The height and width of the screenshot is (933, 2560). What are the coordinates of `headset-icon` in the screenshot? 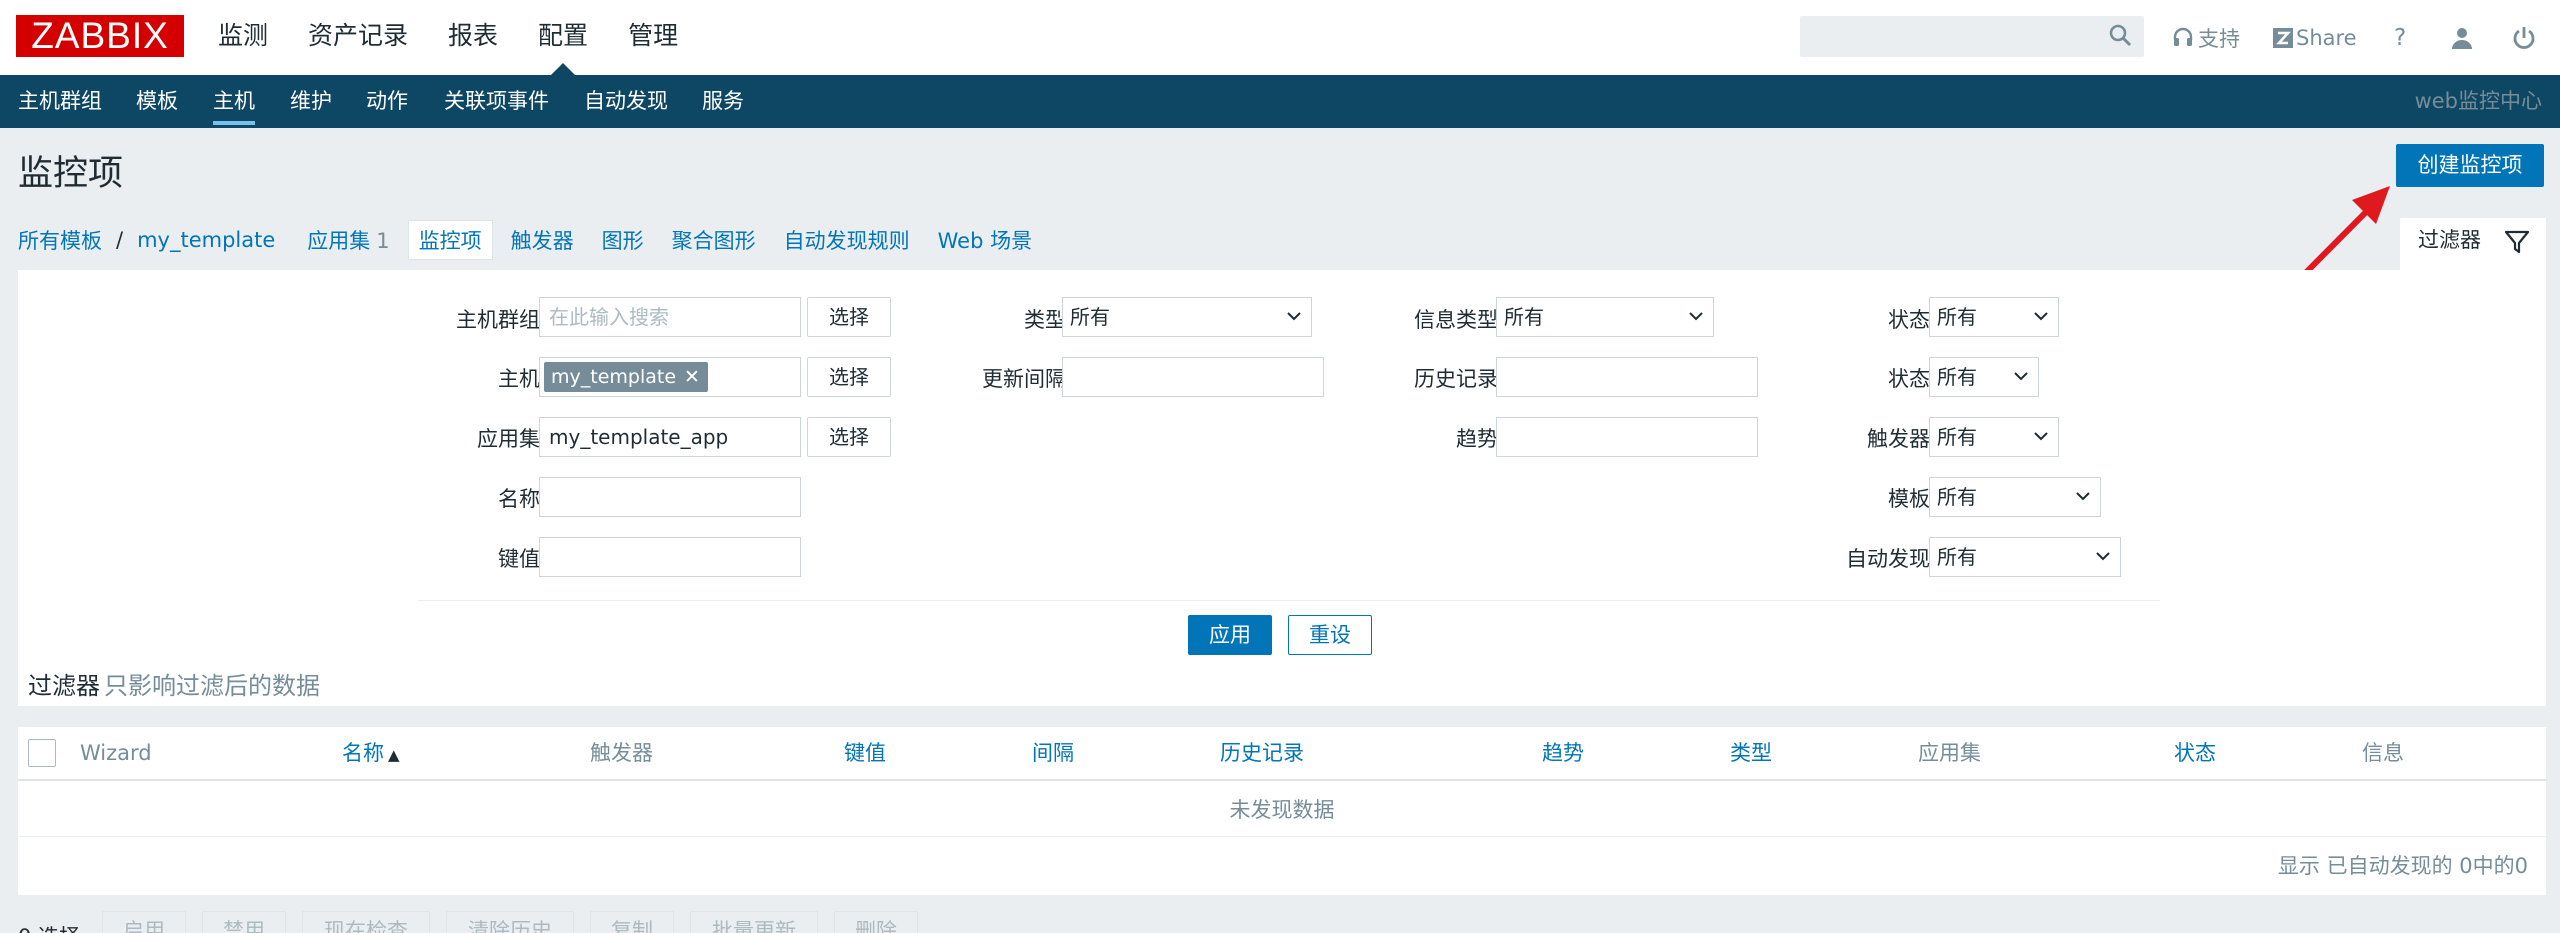 It's located at (2183, 36).